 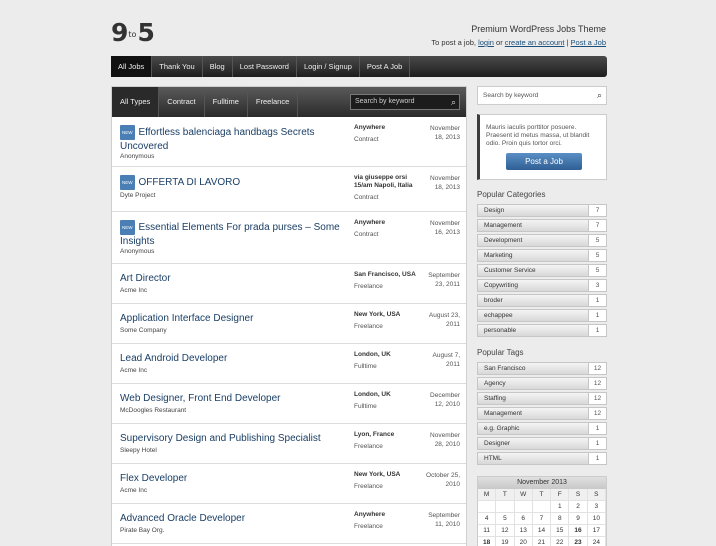 I want to click on calendar-day: 20, so click(x=524, y=541).